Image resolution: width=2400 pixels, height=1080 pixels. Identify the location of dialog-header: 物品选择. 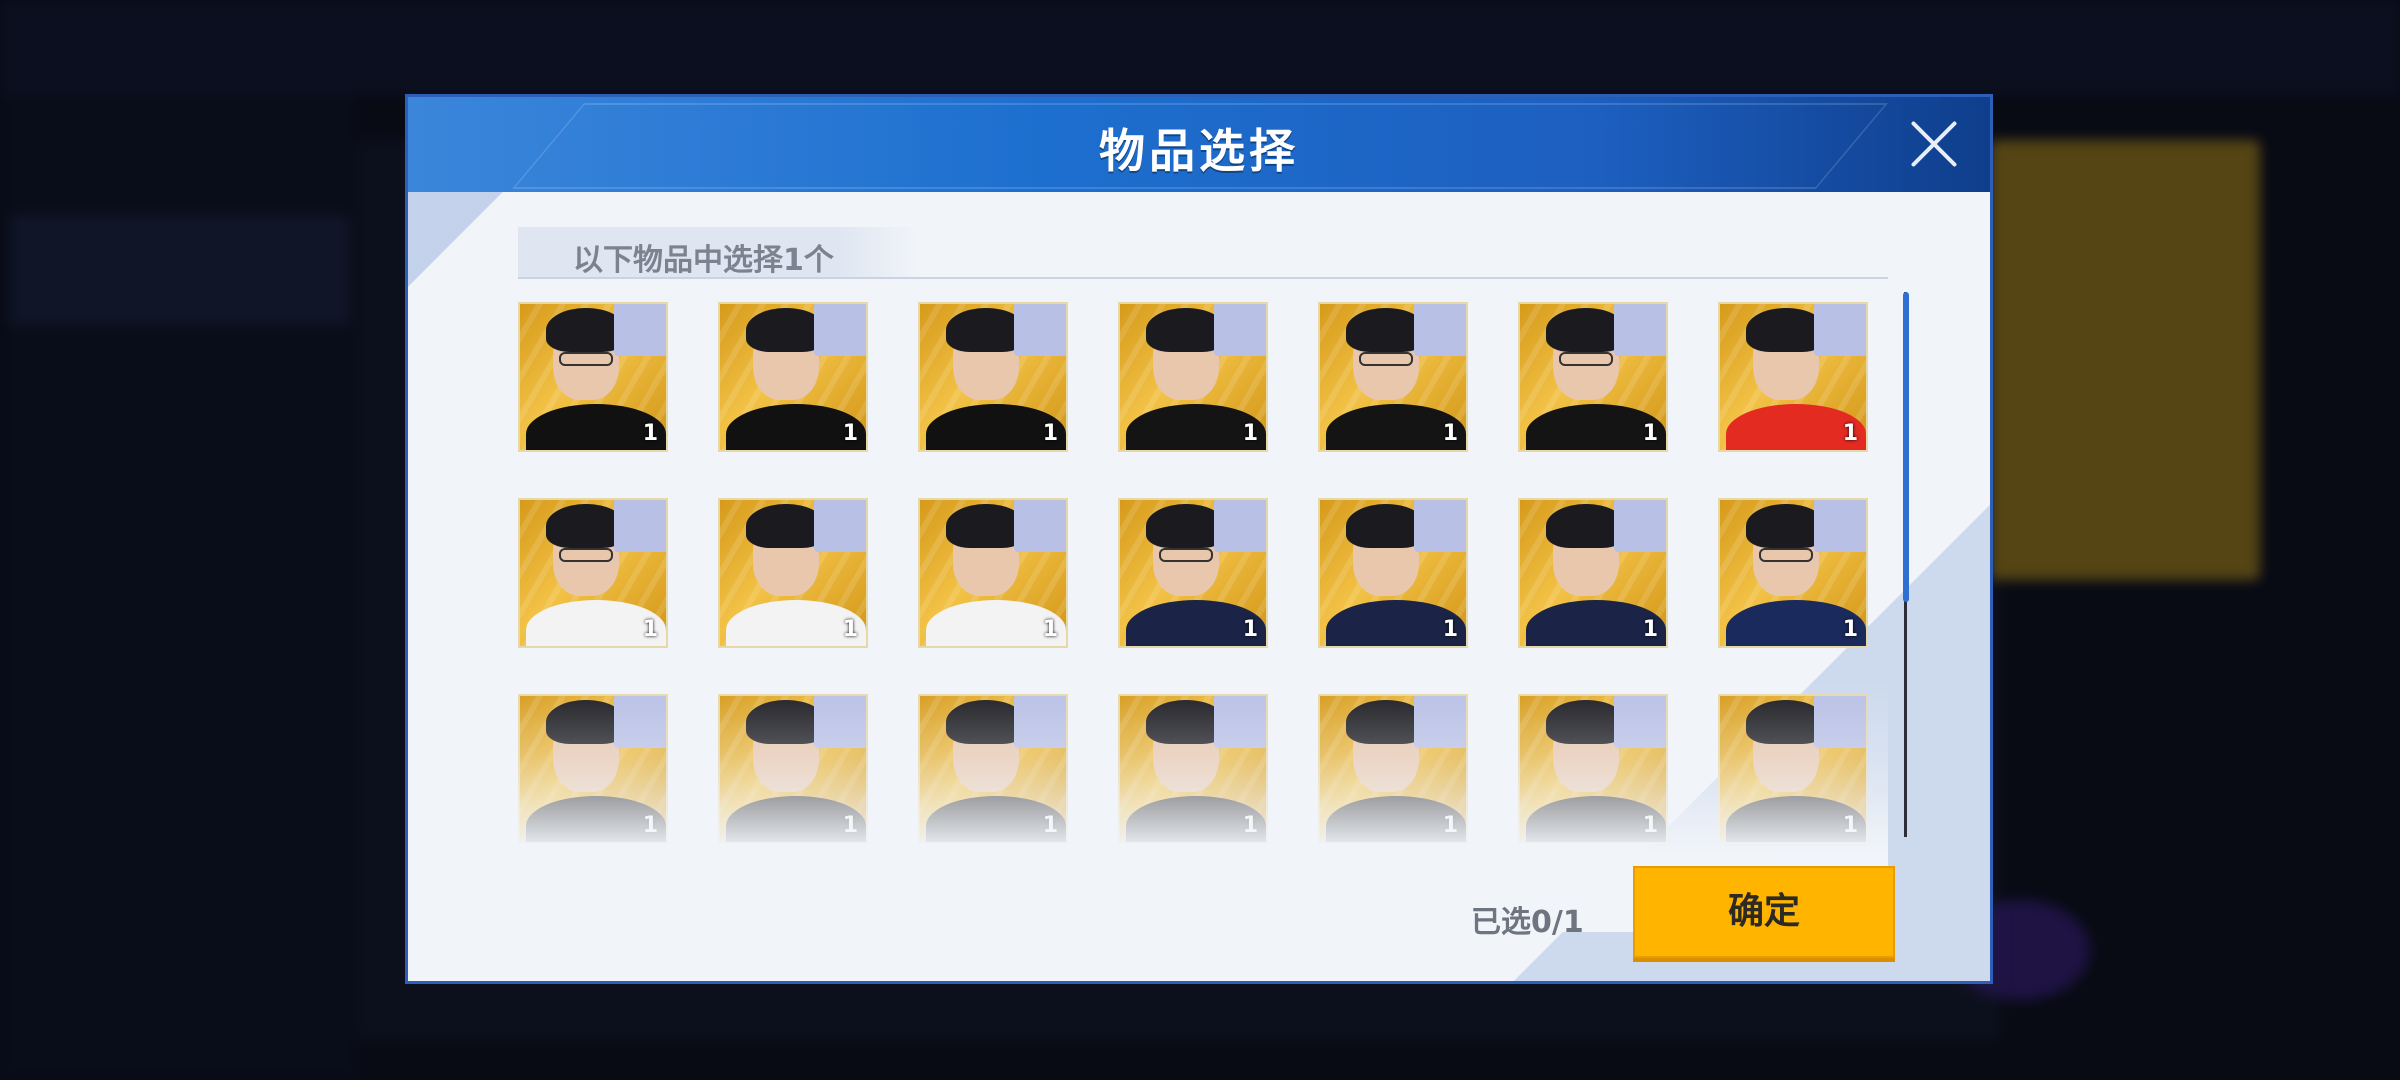
(1199, 144).